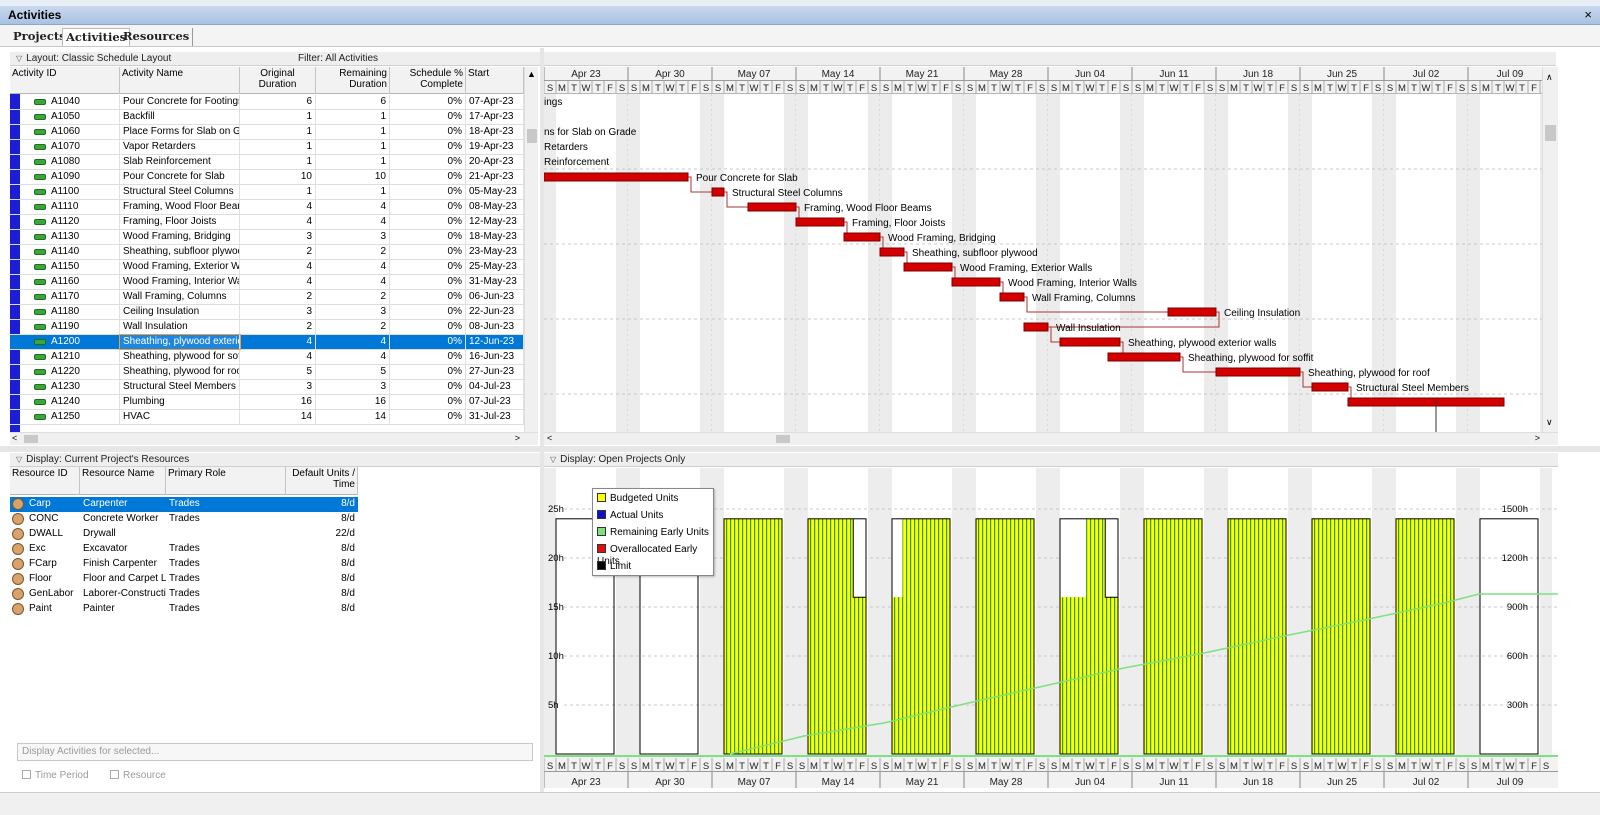 The image size is (1600, 815). What do you see at coordinates (180, 132) in the screenshot?
I see `activity-name: Place Forms for Slab on Grad` at bounding box center [180, 132].